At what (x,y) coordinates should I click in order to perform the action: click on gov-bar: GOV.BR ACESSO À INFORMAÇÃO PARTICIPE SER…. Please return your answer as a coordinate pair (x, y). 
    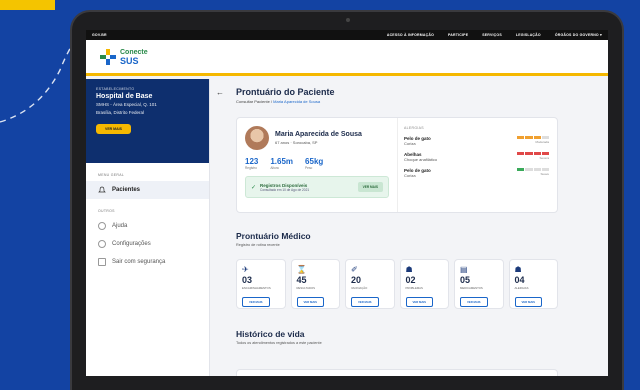
    Looking at the image, I should click on (347, 35).